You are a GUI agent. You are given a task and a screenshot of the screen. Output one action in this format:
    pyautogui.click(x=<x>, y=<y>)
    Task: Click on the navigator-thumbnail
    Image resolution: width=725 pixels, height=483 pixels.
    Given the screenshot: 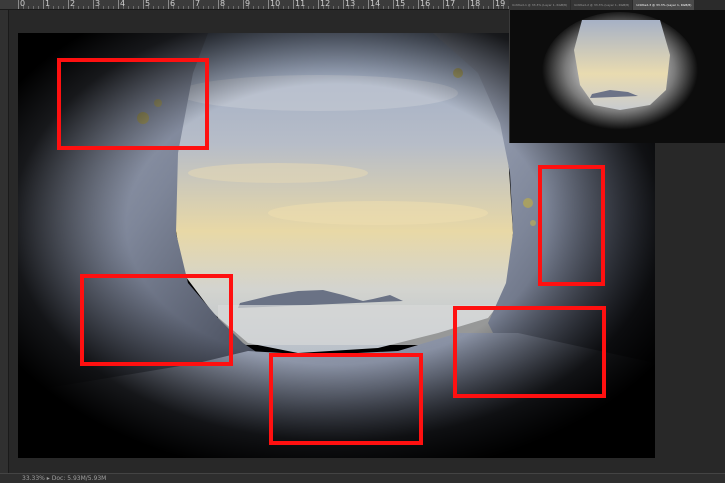 What is the action you would take?
    pyautogui.click(x=617, y=76)
    